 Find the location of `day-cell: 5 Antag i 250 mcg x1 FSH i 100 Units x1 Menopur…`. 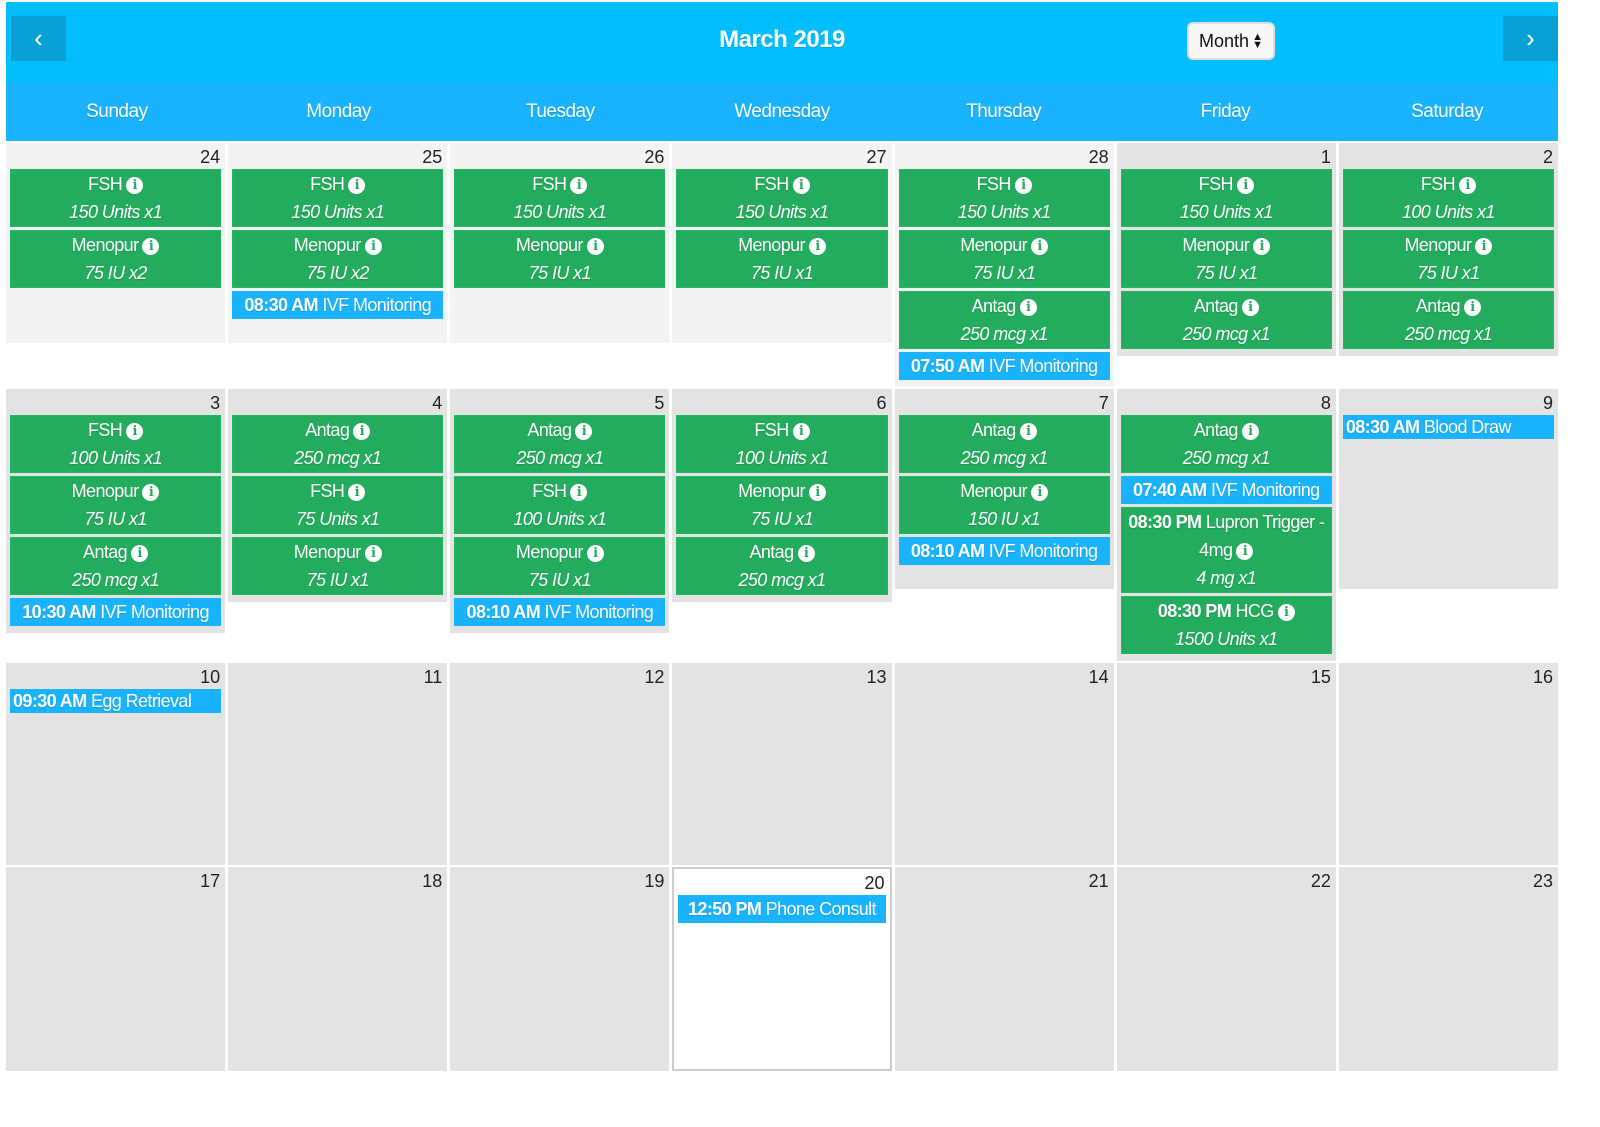

day-cell: 5 Antag i 250 mcg x1 FSH i 100 Units x1 Menopur… is located at coordinates (560, 511).